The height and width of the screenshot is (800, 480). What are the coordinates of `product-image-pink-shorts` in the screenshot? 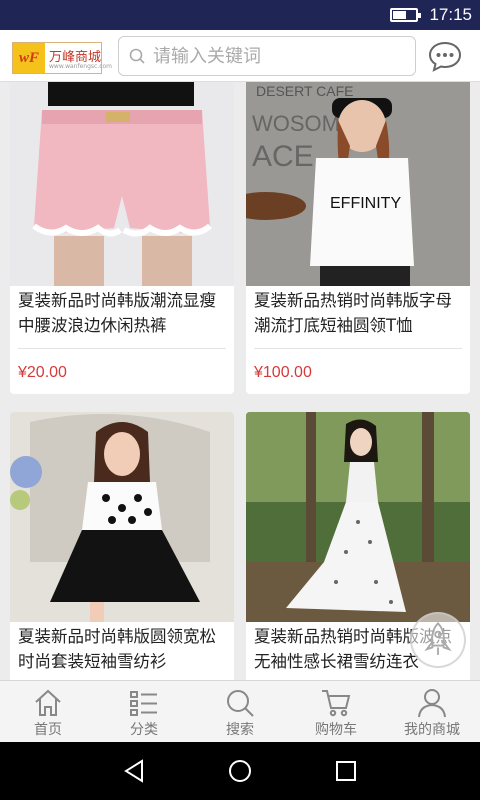 It's located at (122, 184).